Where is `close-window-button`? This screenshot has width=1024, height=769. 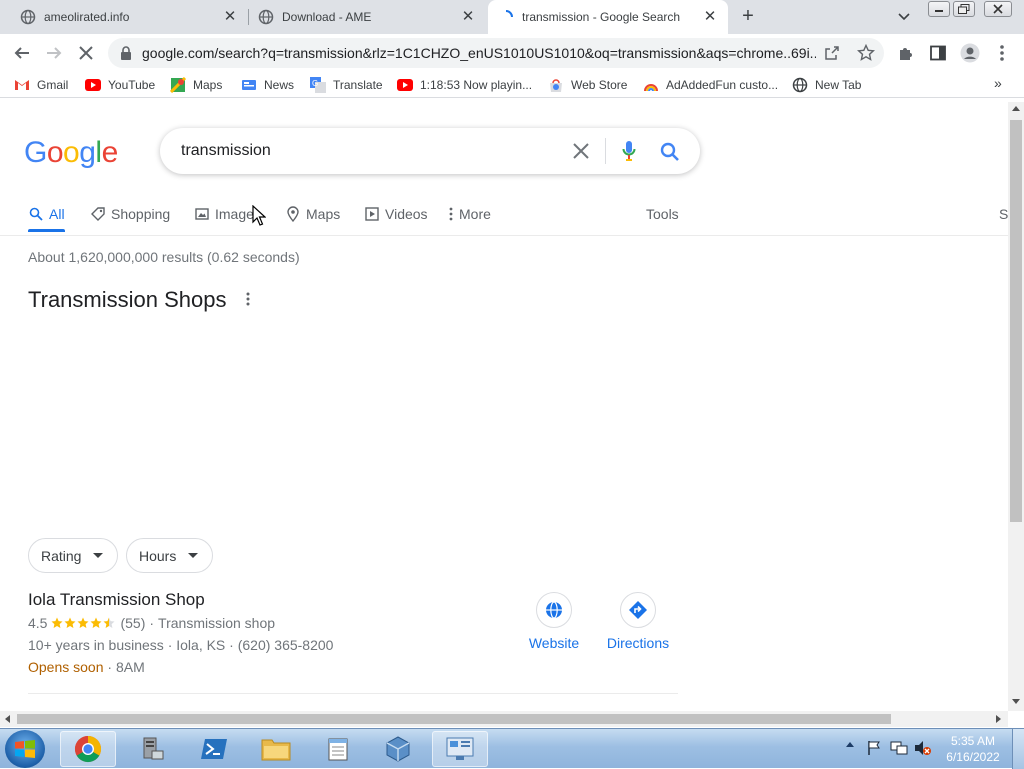
close-window-button is located at coordinates (998, 9).